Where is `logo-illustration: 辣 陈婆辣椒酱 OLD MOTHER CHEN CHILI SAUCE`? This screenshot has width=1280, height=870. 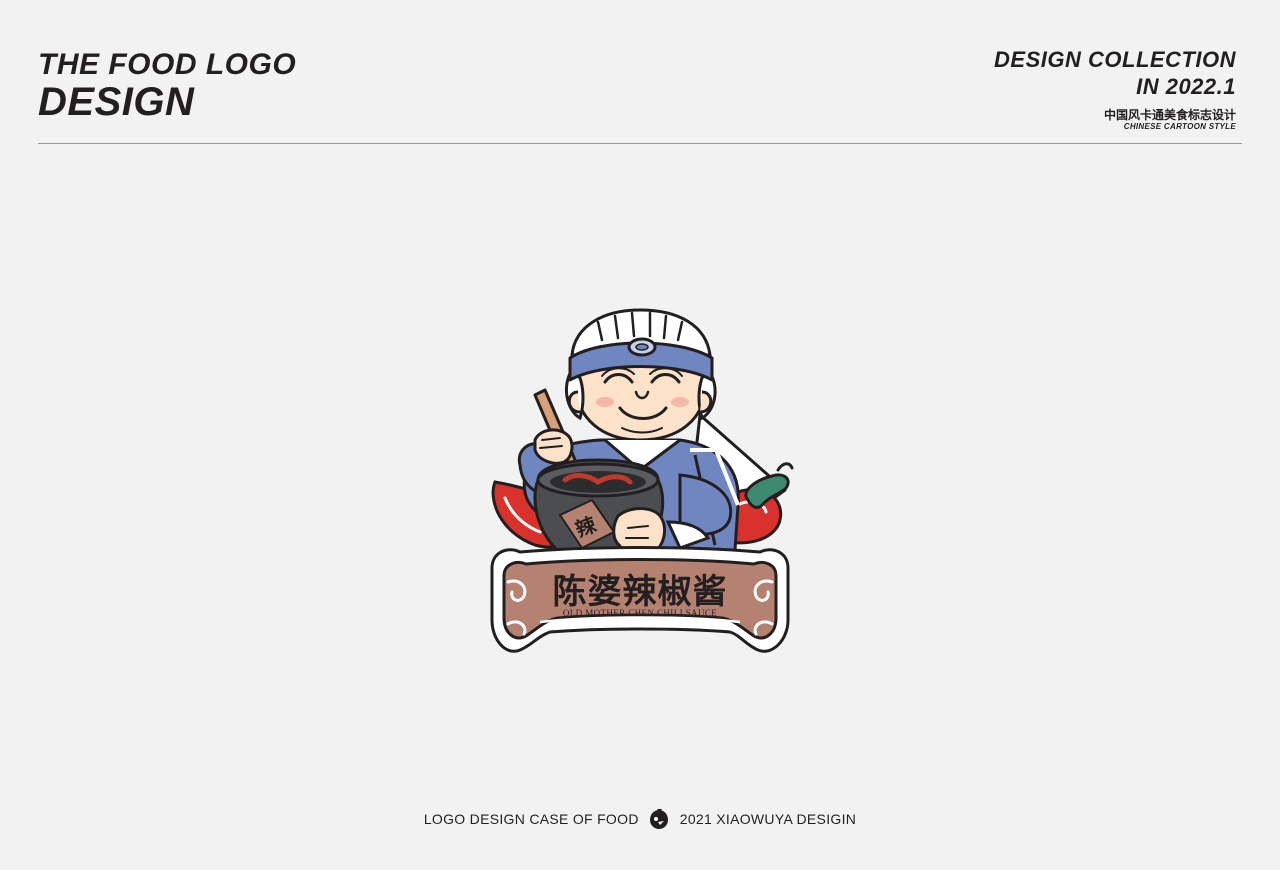
logo-illustration: 辣 陈婆辣椒酱 OLD MOTHER CHEN CHILI SAUCE is located at coordinates (642, 480).